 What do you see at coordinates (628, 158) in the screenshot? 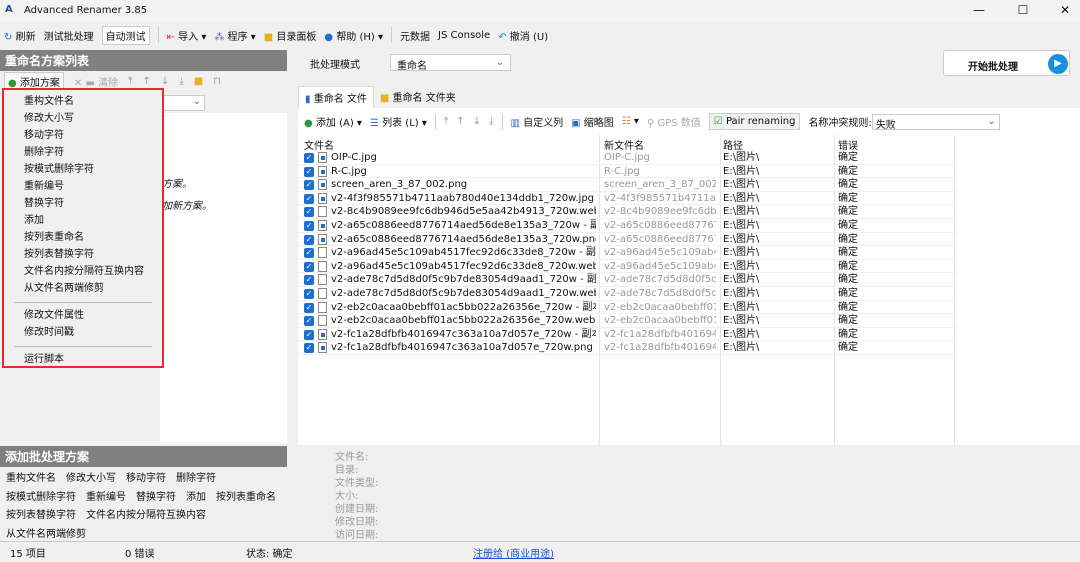
I see `table-row: ✓ OIP-C.jpg OIP-C.jpg E:\图片\ 确定` at bounding box center [628, 158].